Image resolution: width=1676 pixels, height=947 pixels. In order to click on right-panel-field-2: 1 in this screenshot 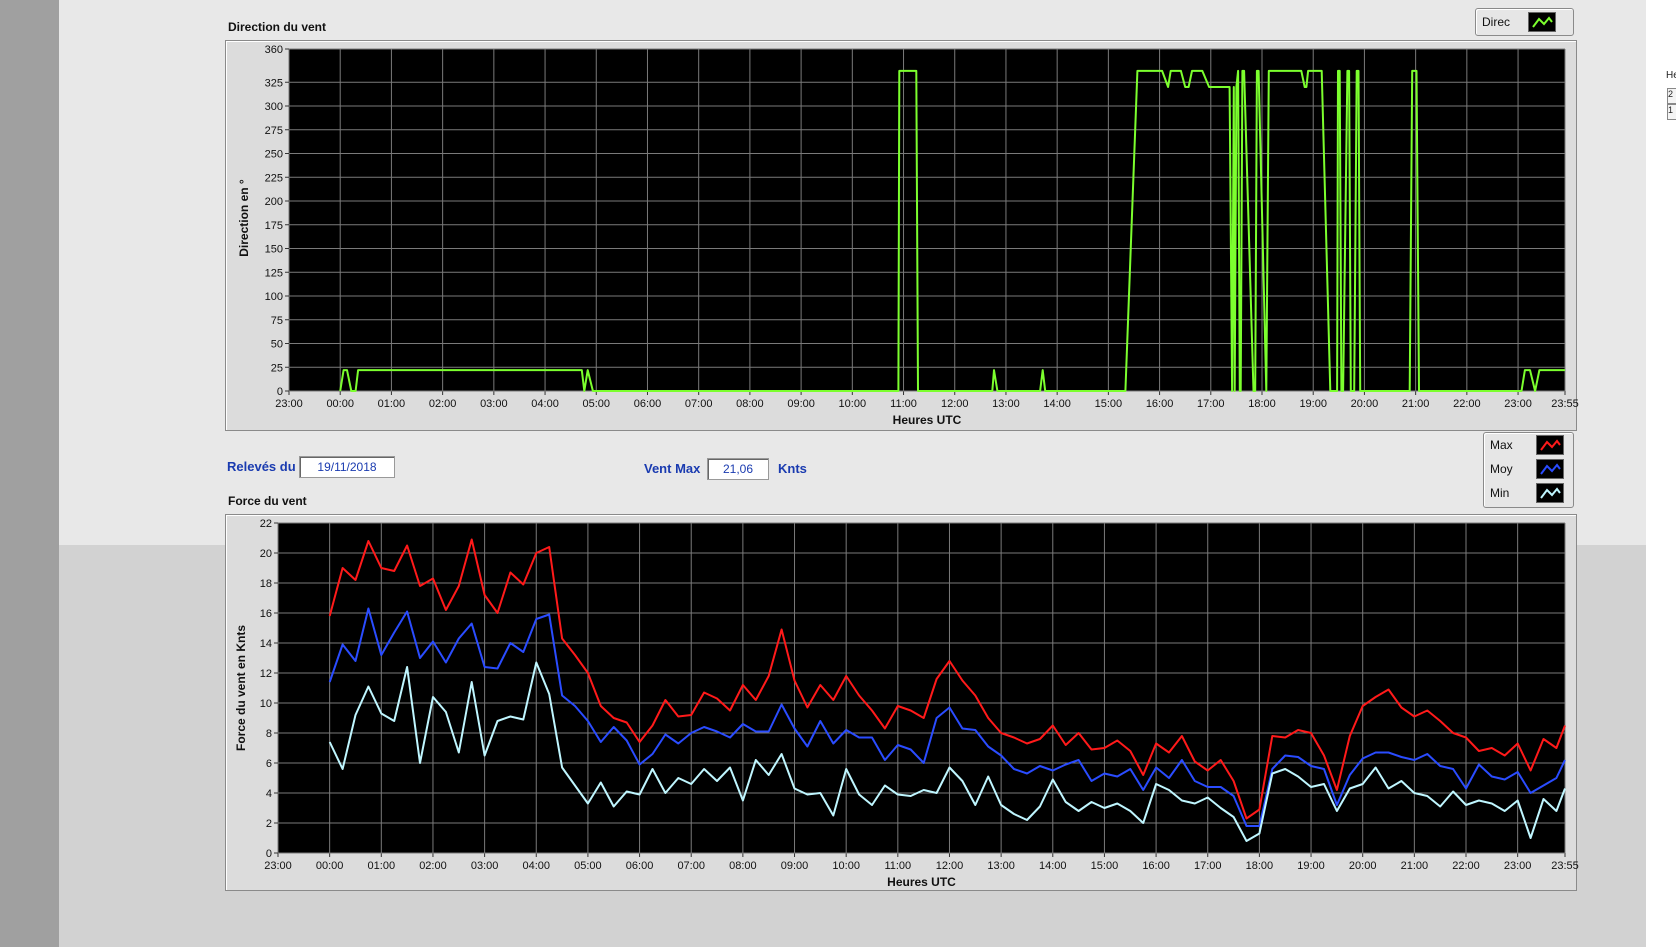, I will do `click(1671, 112)`.